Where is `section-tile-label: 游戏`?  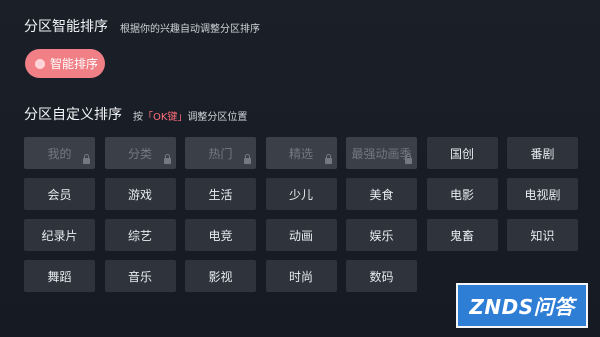 section-tile-label: 游戏 is located at coordinates (139, 194).